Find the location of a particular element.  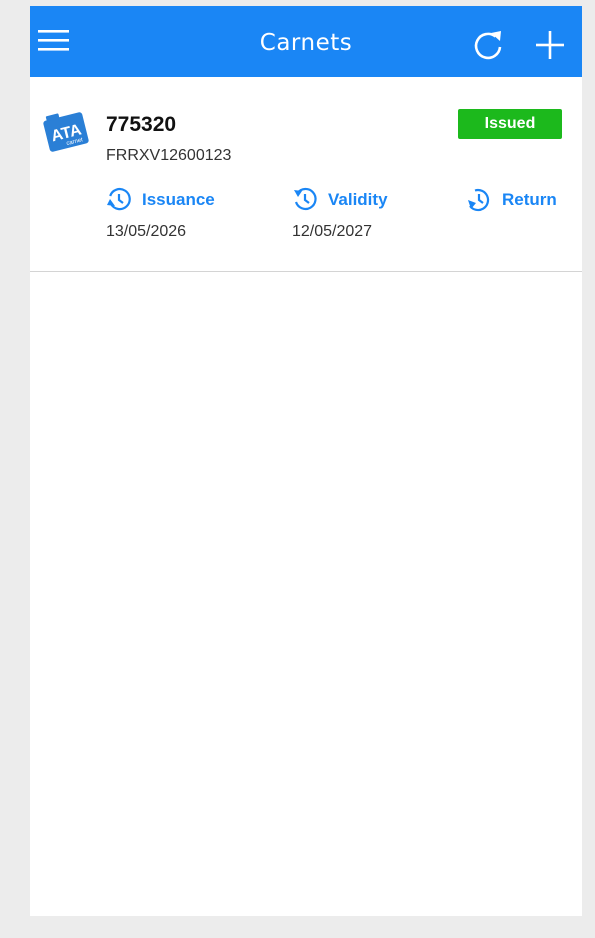

return-date: Return is located at coordinates (511, 205).